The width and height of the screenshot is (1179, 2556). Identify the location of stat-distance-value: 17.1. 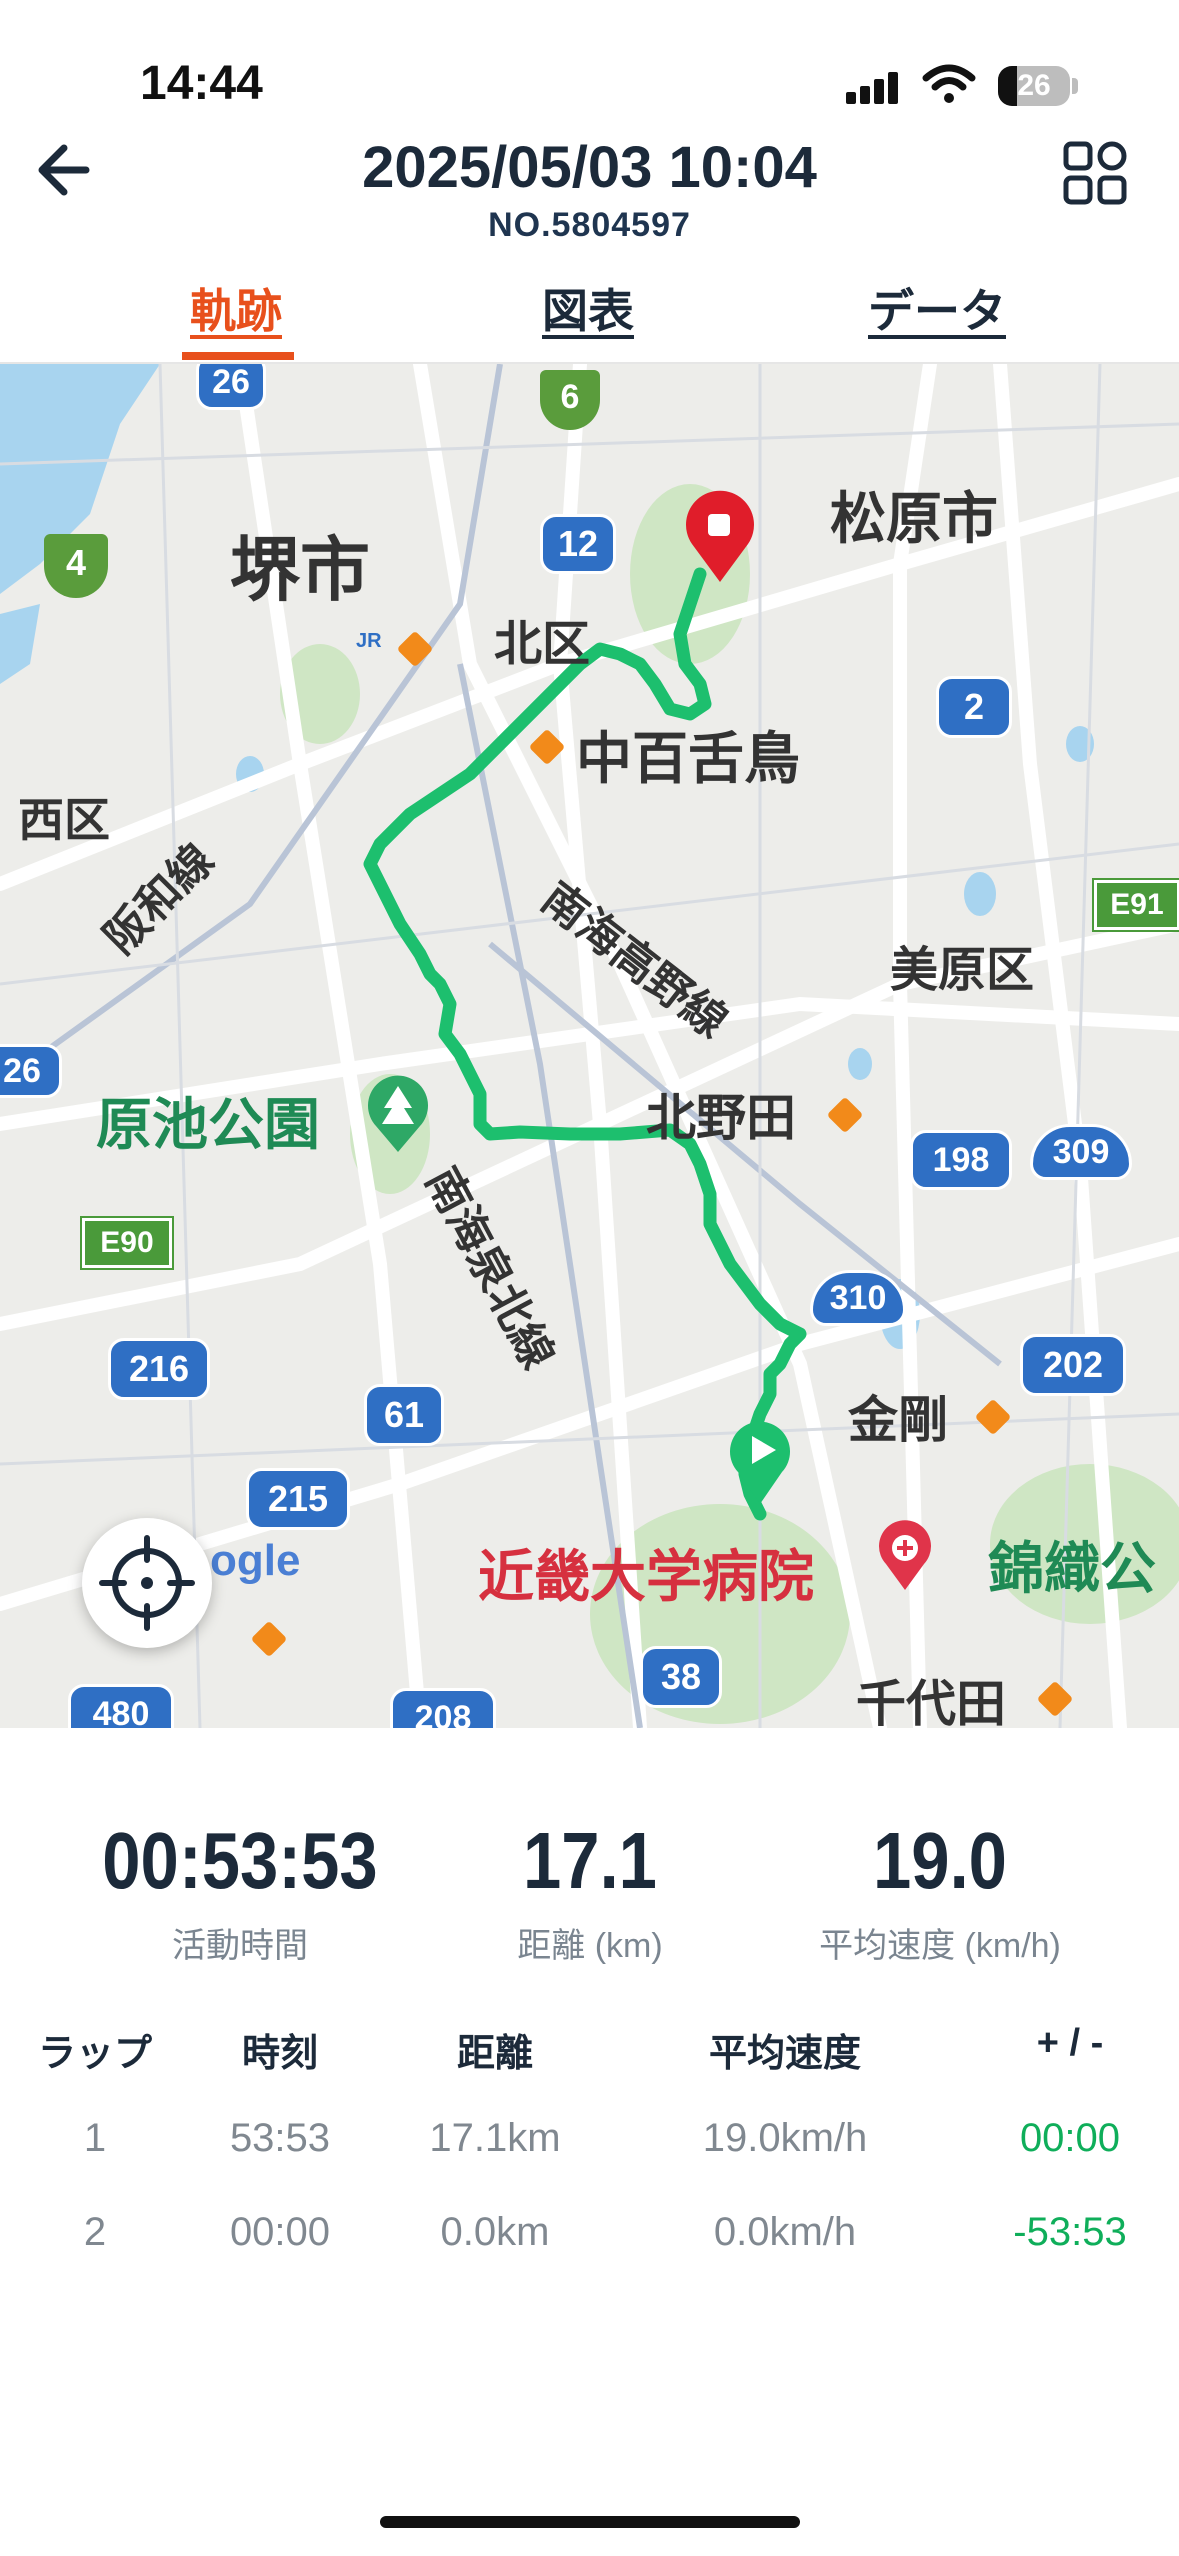
(590, 1860).